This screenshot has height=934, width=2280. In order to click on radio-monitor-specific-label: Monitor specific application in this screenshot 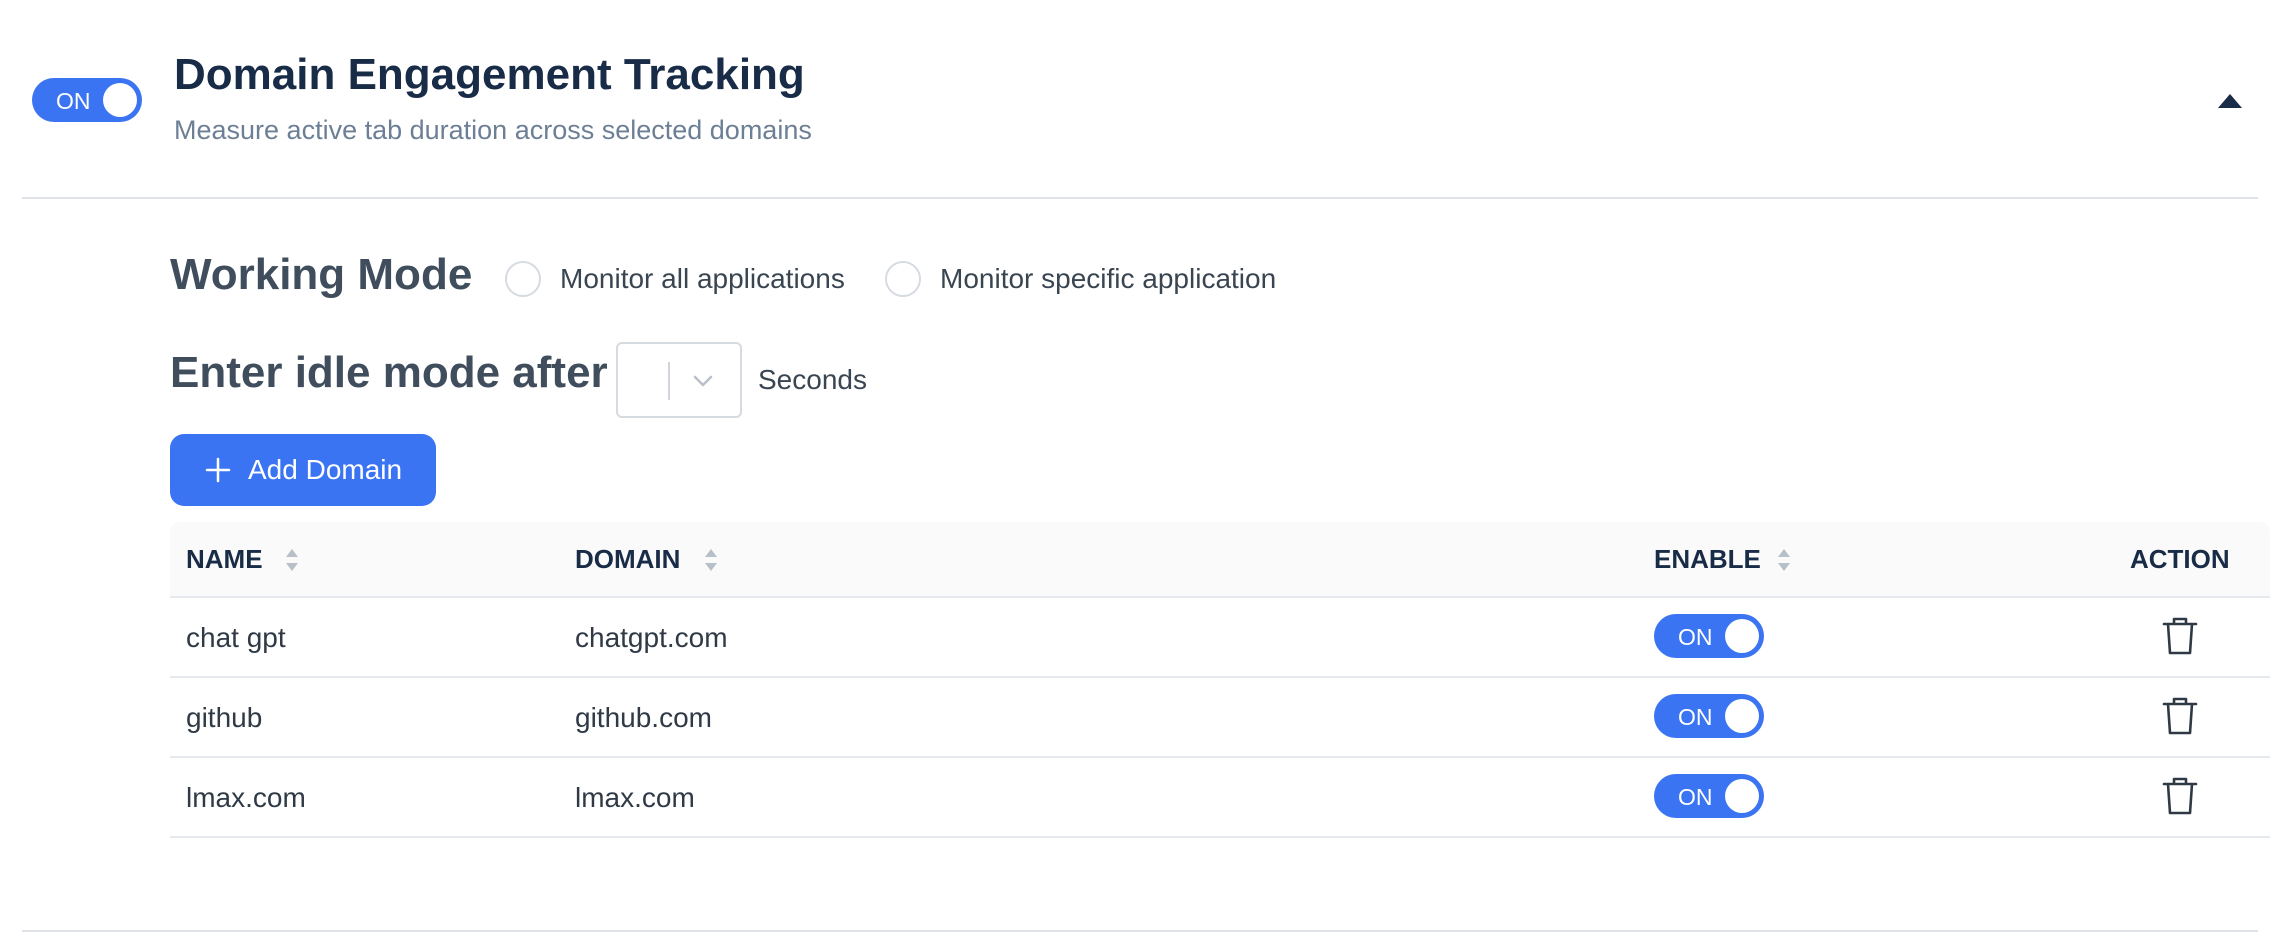, I will do `click(1108, 279)`.